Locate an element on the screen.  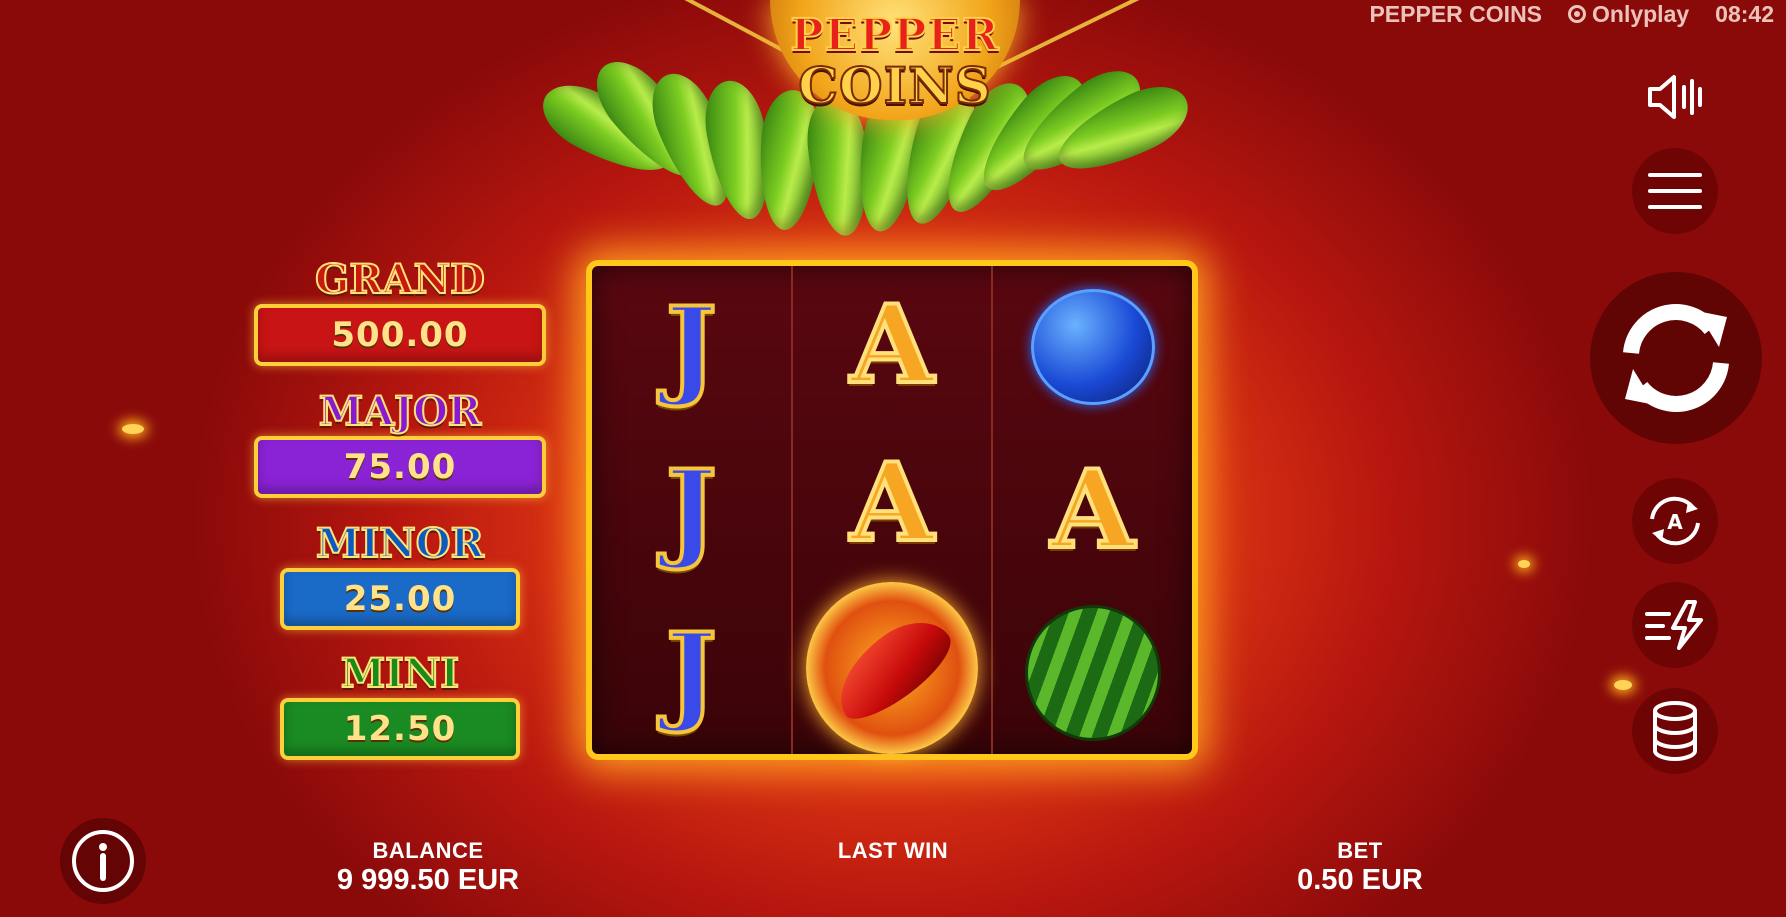
balance-label: BALANCE is located at coordinates (428, 850).